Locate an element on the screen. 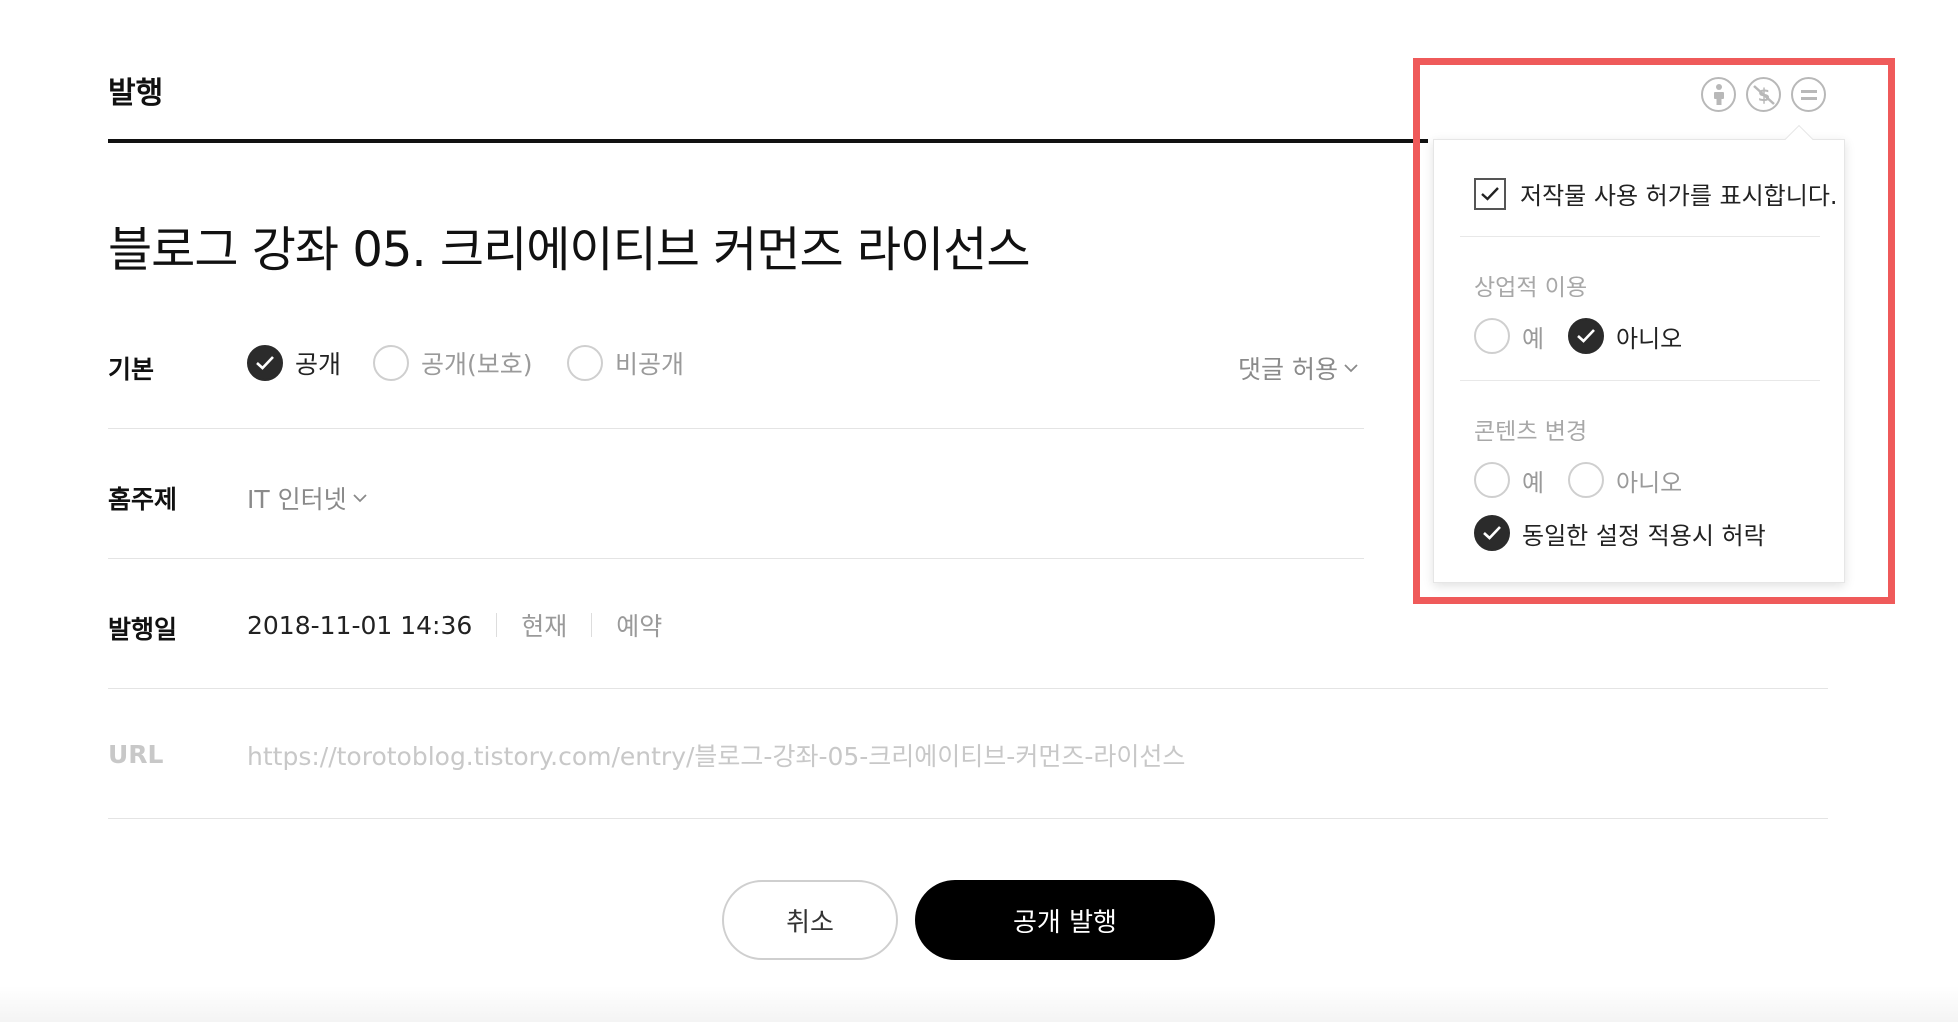 Image resolution: width=1958 pixels, height=1022 pixels. highlight-box is located at coordinates (1654, 331).